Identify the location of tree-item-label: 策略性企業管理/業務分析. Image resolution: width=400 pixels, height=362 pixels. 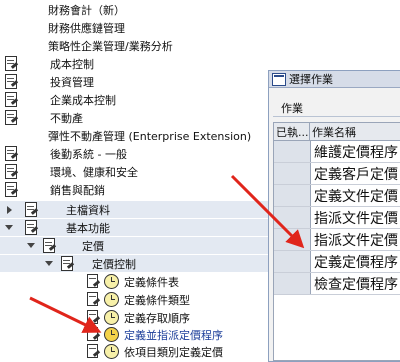
(110, 46).